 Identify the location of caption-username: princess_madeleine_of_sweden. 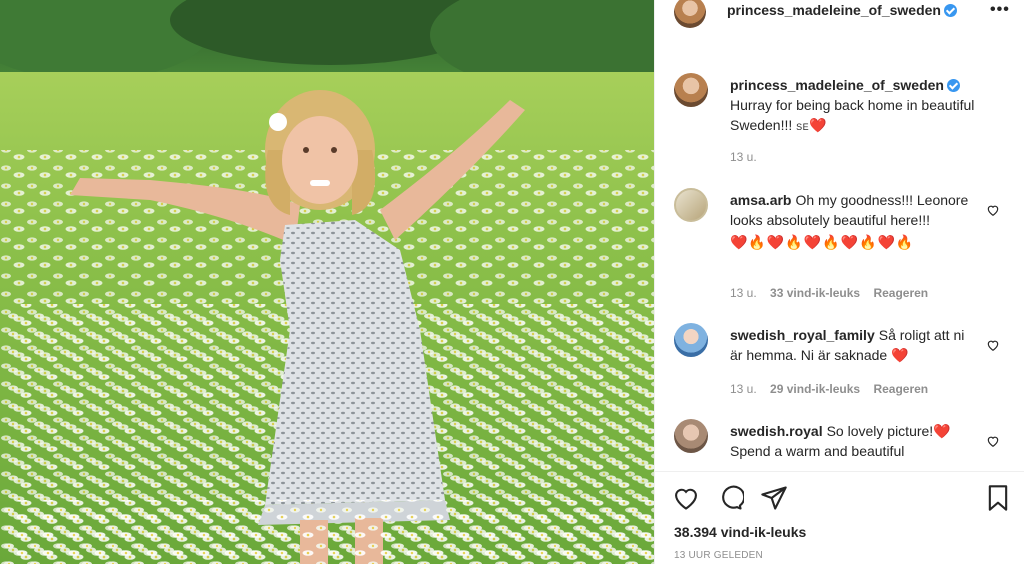
(845, 85).